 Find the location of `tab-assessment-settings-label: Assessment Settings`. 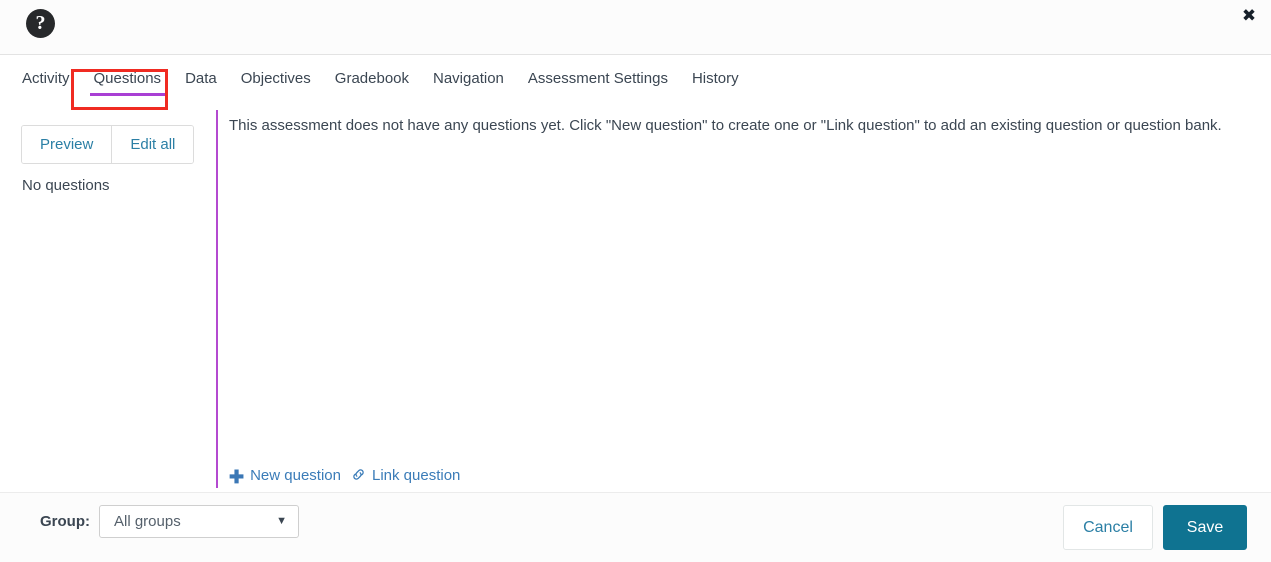

tab-assessment-settings-label: Assessment Settings is located at coordinates (597, 78).